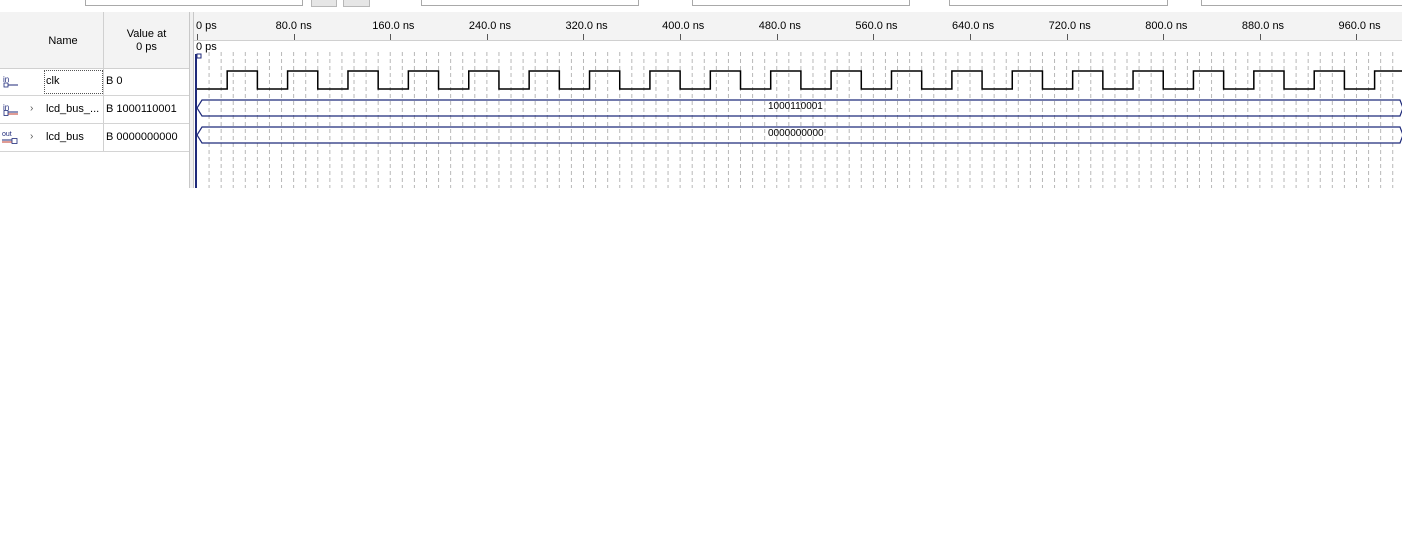 This screenshot has height=540, width=1402. I want to click on signal-value: B 0000000000, so click(142, 137).